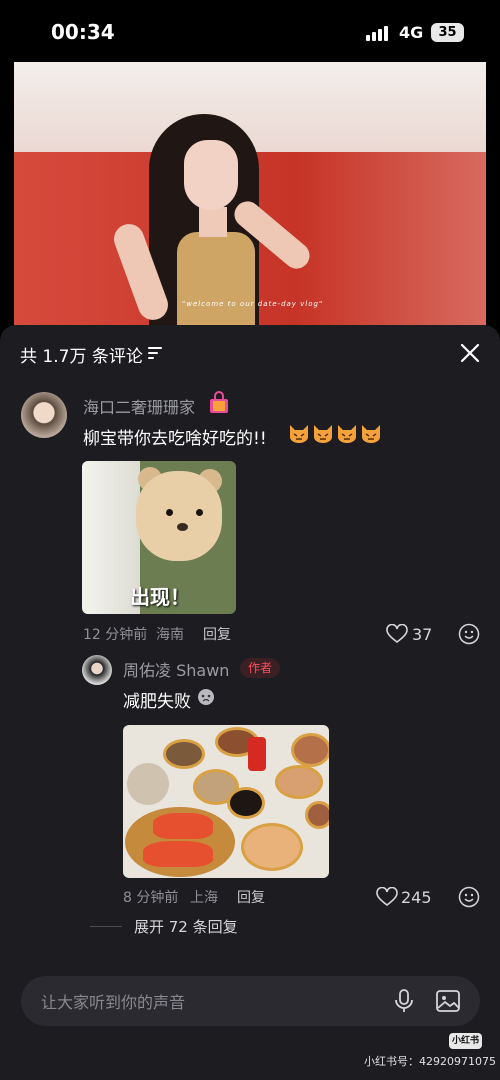 This screenshot has width=500, height=1080. Describe the element at coordinates (155, 353) in the screenshot. I see `sort-filter-icon` at that location.